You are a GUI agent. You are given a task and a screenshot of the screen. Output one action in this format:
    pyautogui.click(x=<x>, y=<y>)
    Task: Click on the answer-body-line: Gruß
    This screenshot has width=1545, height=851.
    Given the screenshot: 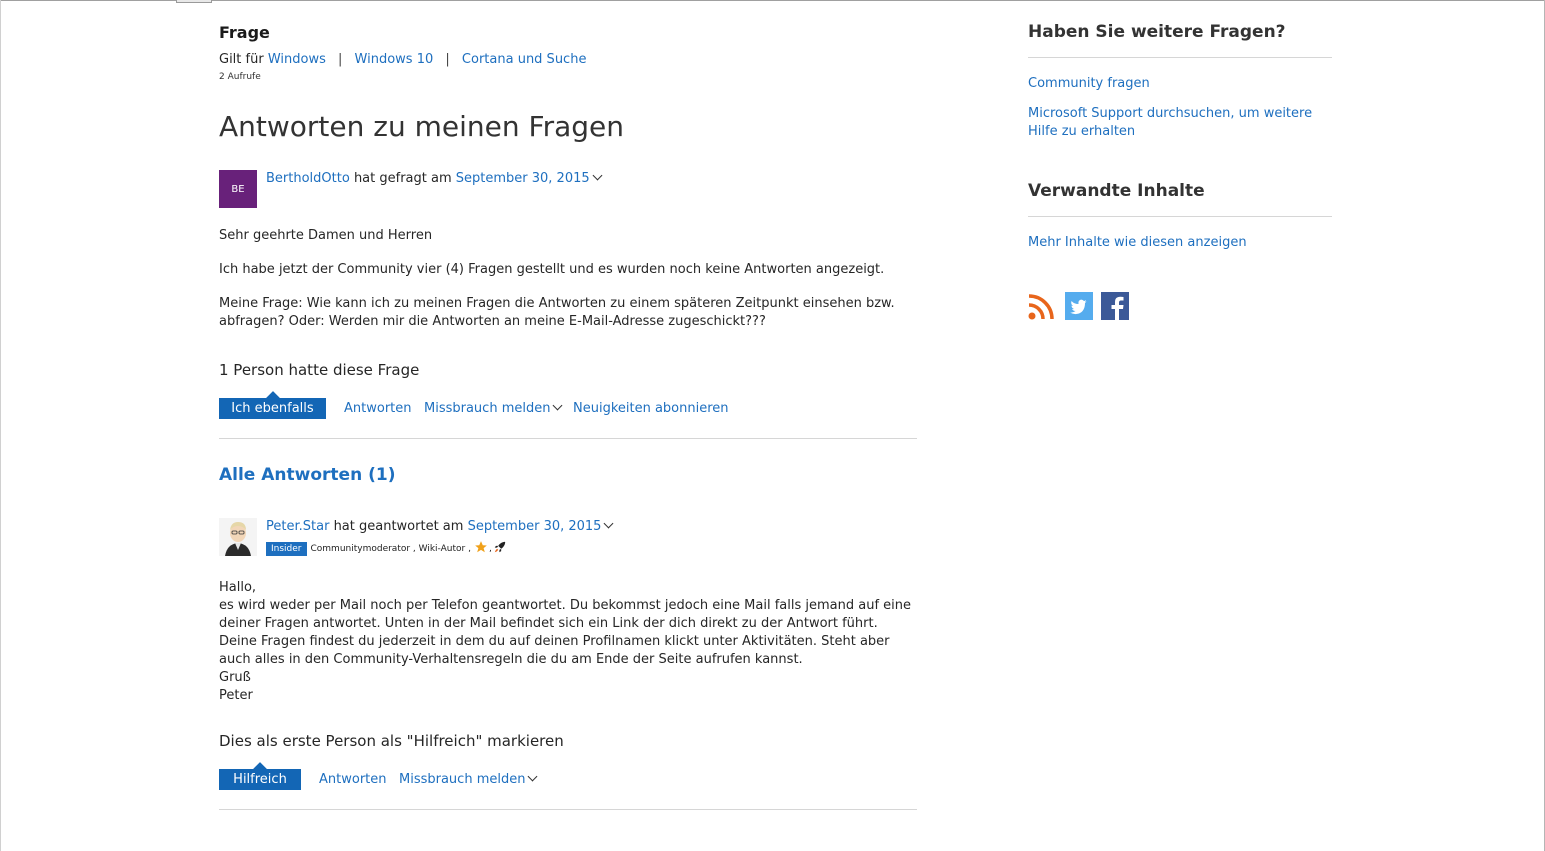 What is the action you would take?
    pyautogui.click(x=235, y=677)
    